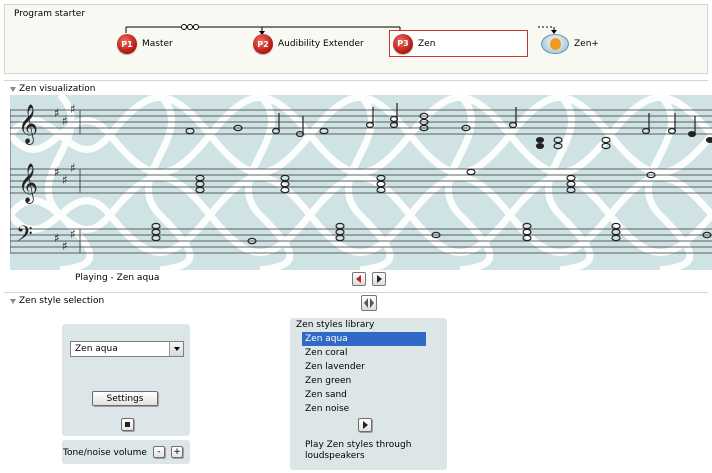 This screenshot has width=712, height=473. What do you see at coordinates (176, 349) in the screenshot?
I see `chevron-down-icon` at bounding box center [176, 349].